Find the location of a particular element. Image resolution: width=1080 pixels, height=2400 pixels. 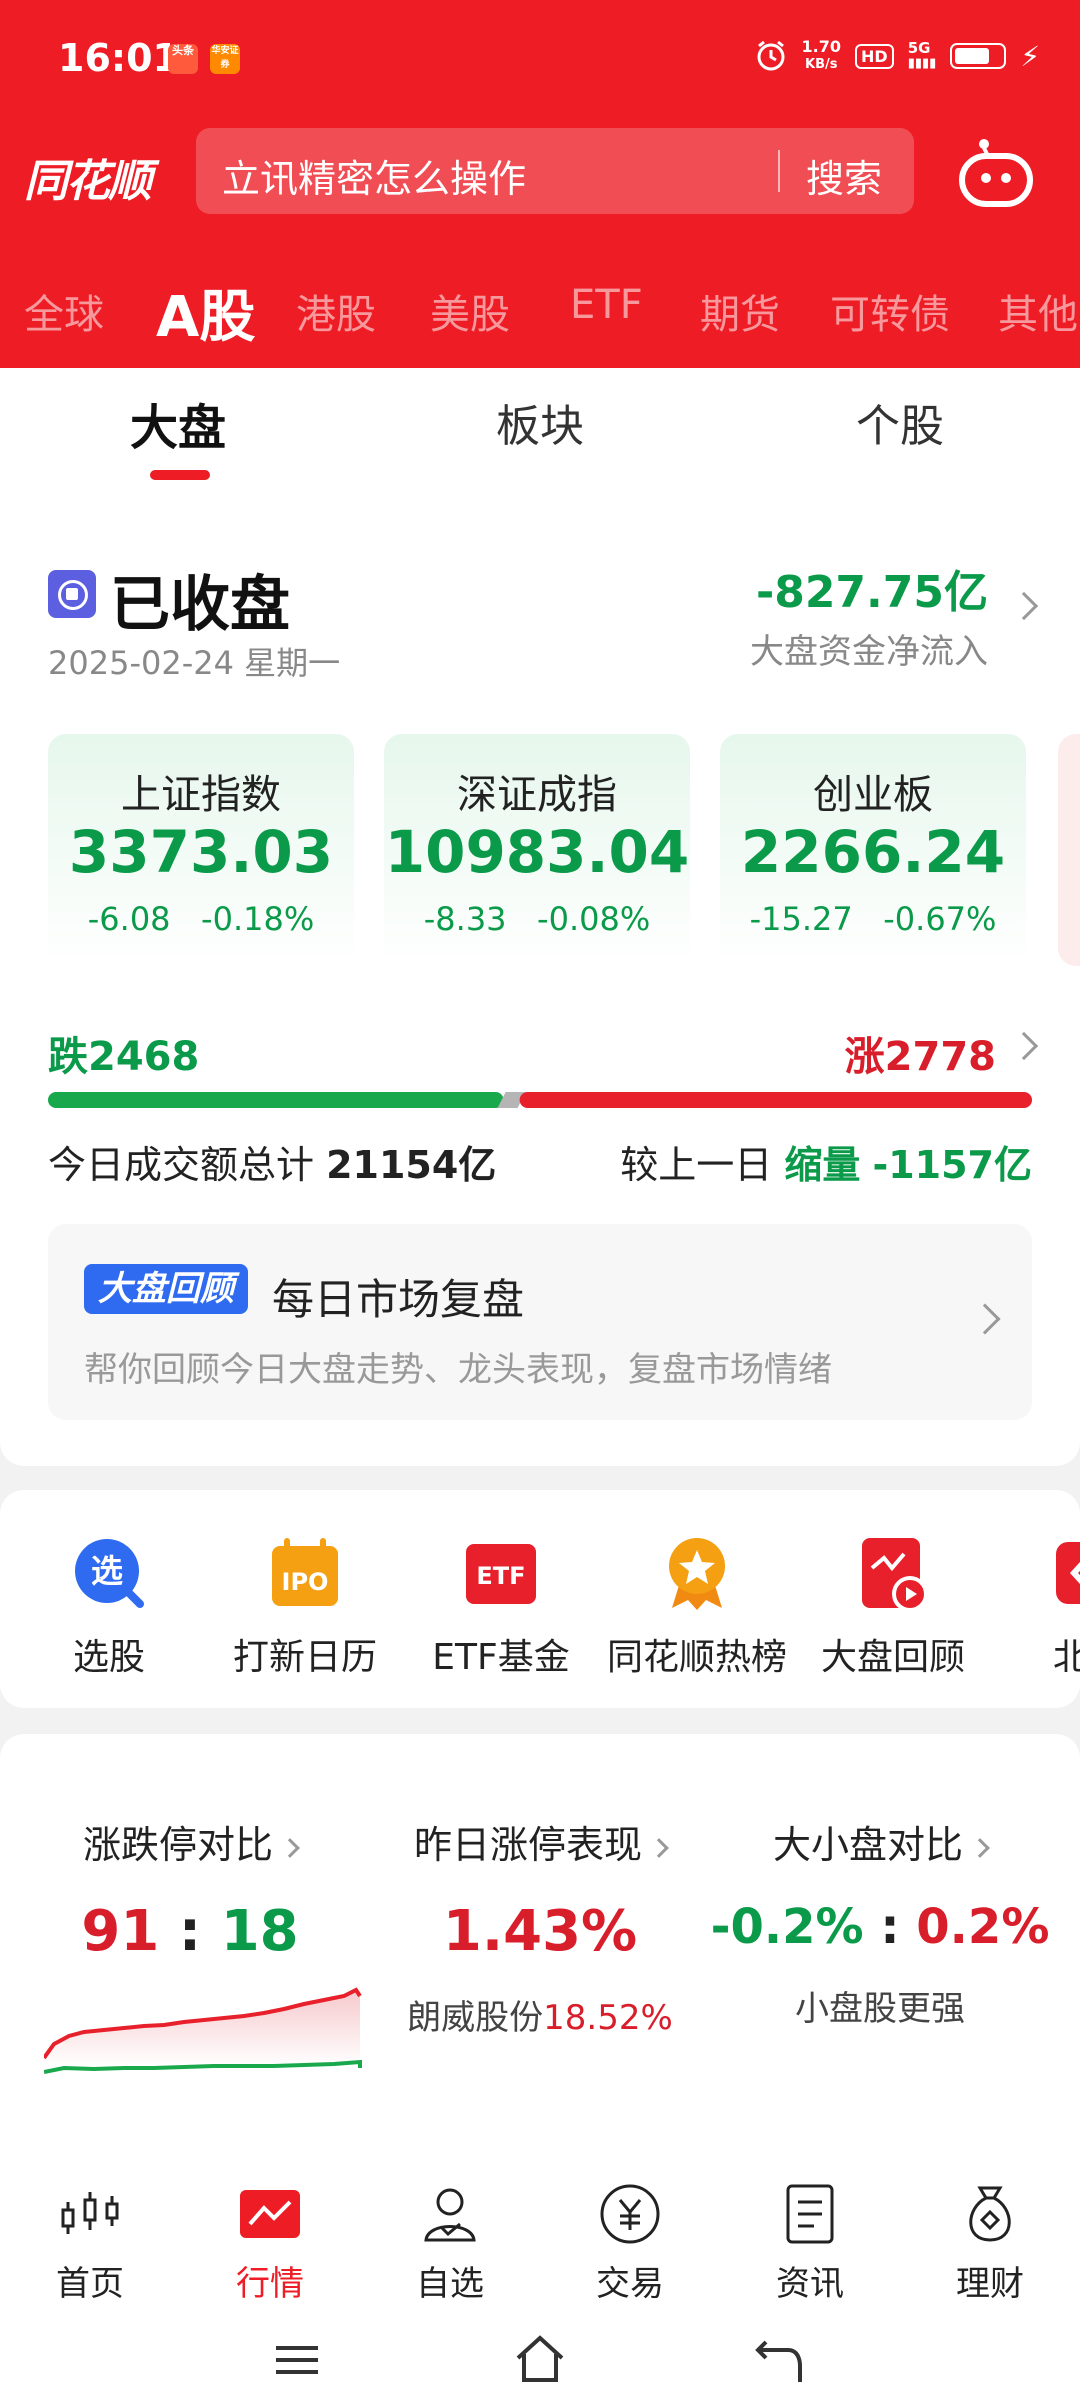

tool-label: 北交 is located at coordinates (1066, 1657).